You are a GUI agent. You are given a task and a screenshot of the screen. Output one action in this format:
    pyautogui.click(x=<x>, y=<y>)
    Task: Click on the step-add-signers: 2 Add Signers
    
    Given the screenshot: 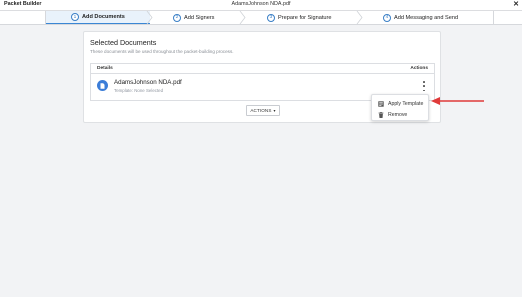 What is the action you would take?
    pyautogui.click(x=197, y=17)
    